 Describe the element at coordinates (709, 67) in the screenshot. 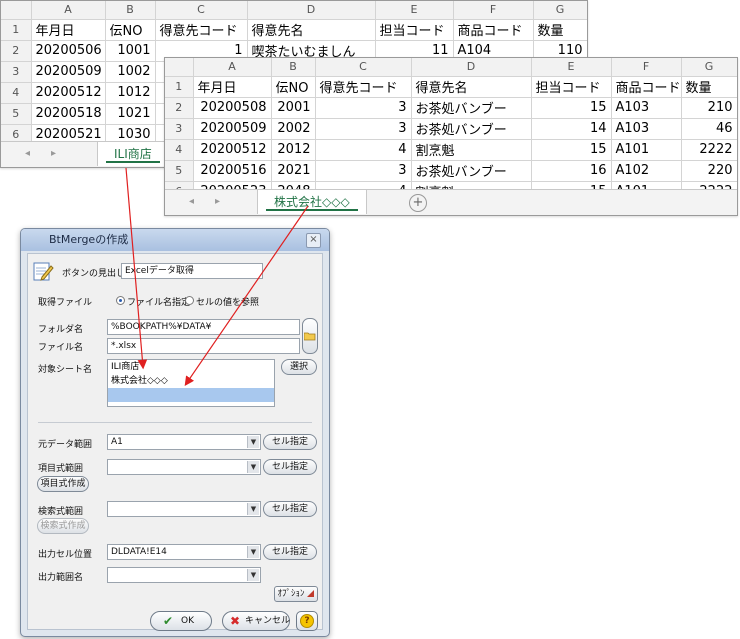

I see `column-header: G` at that location.